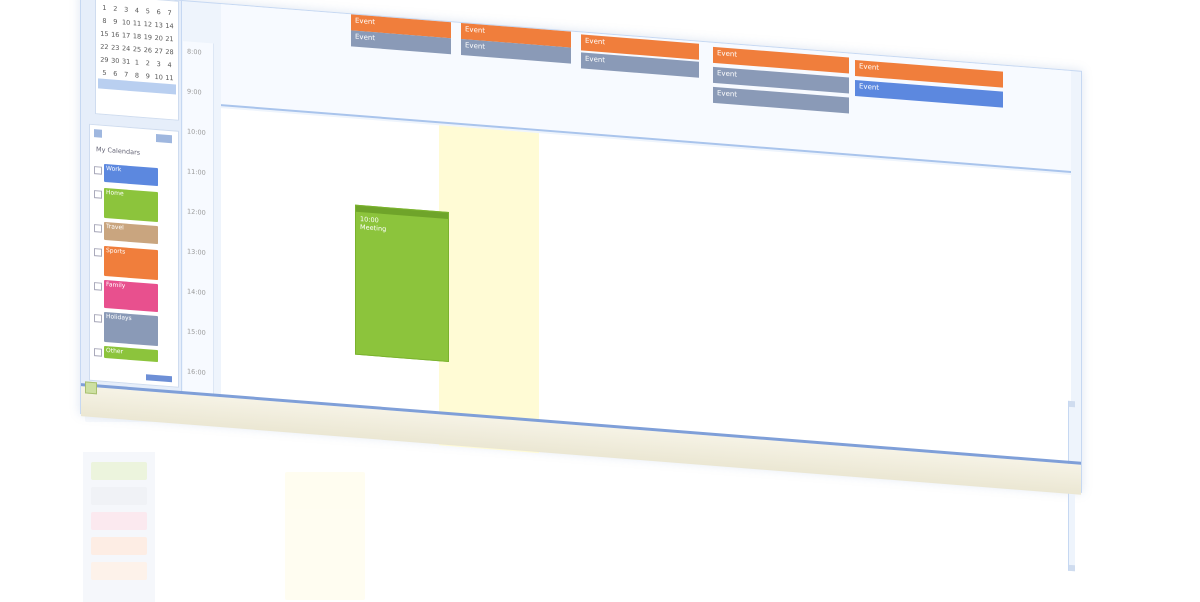  I want to click on more-calendars-link, so click(159, 378).